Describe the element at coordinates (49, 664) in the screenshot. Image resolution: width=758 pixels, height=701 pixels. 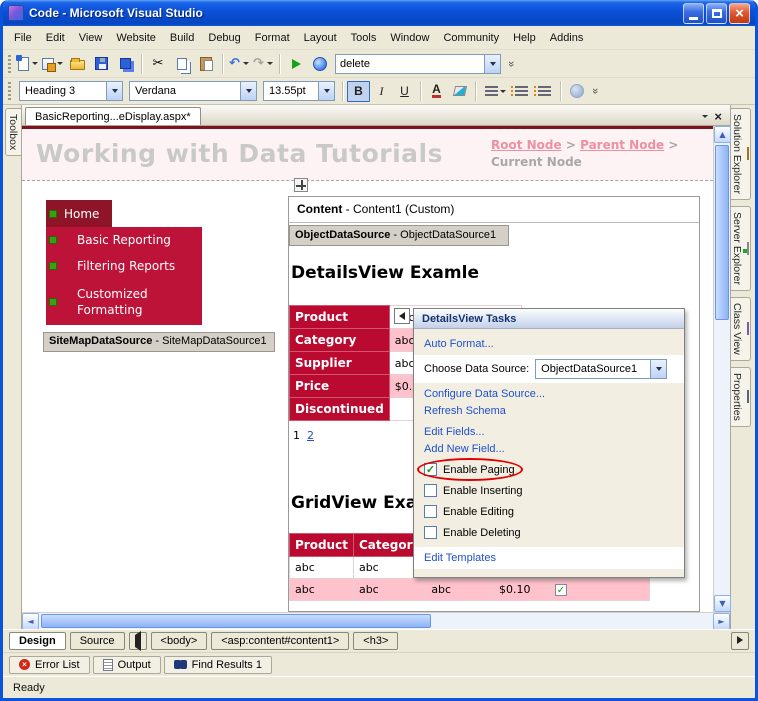
I see `error-list-tab: × Error List` at that location.